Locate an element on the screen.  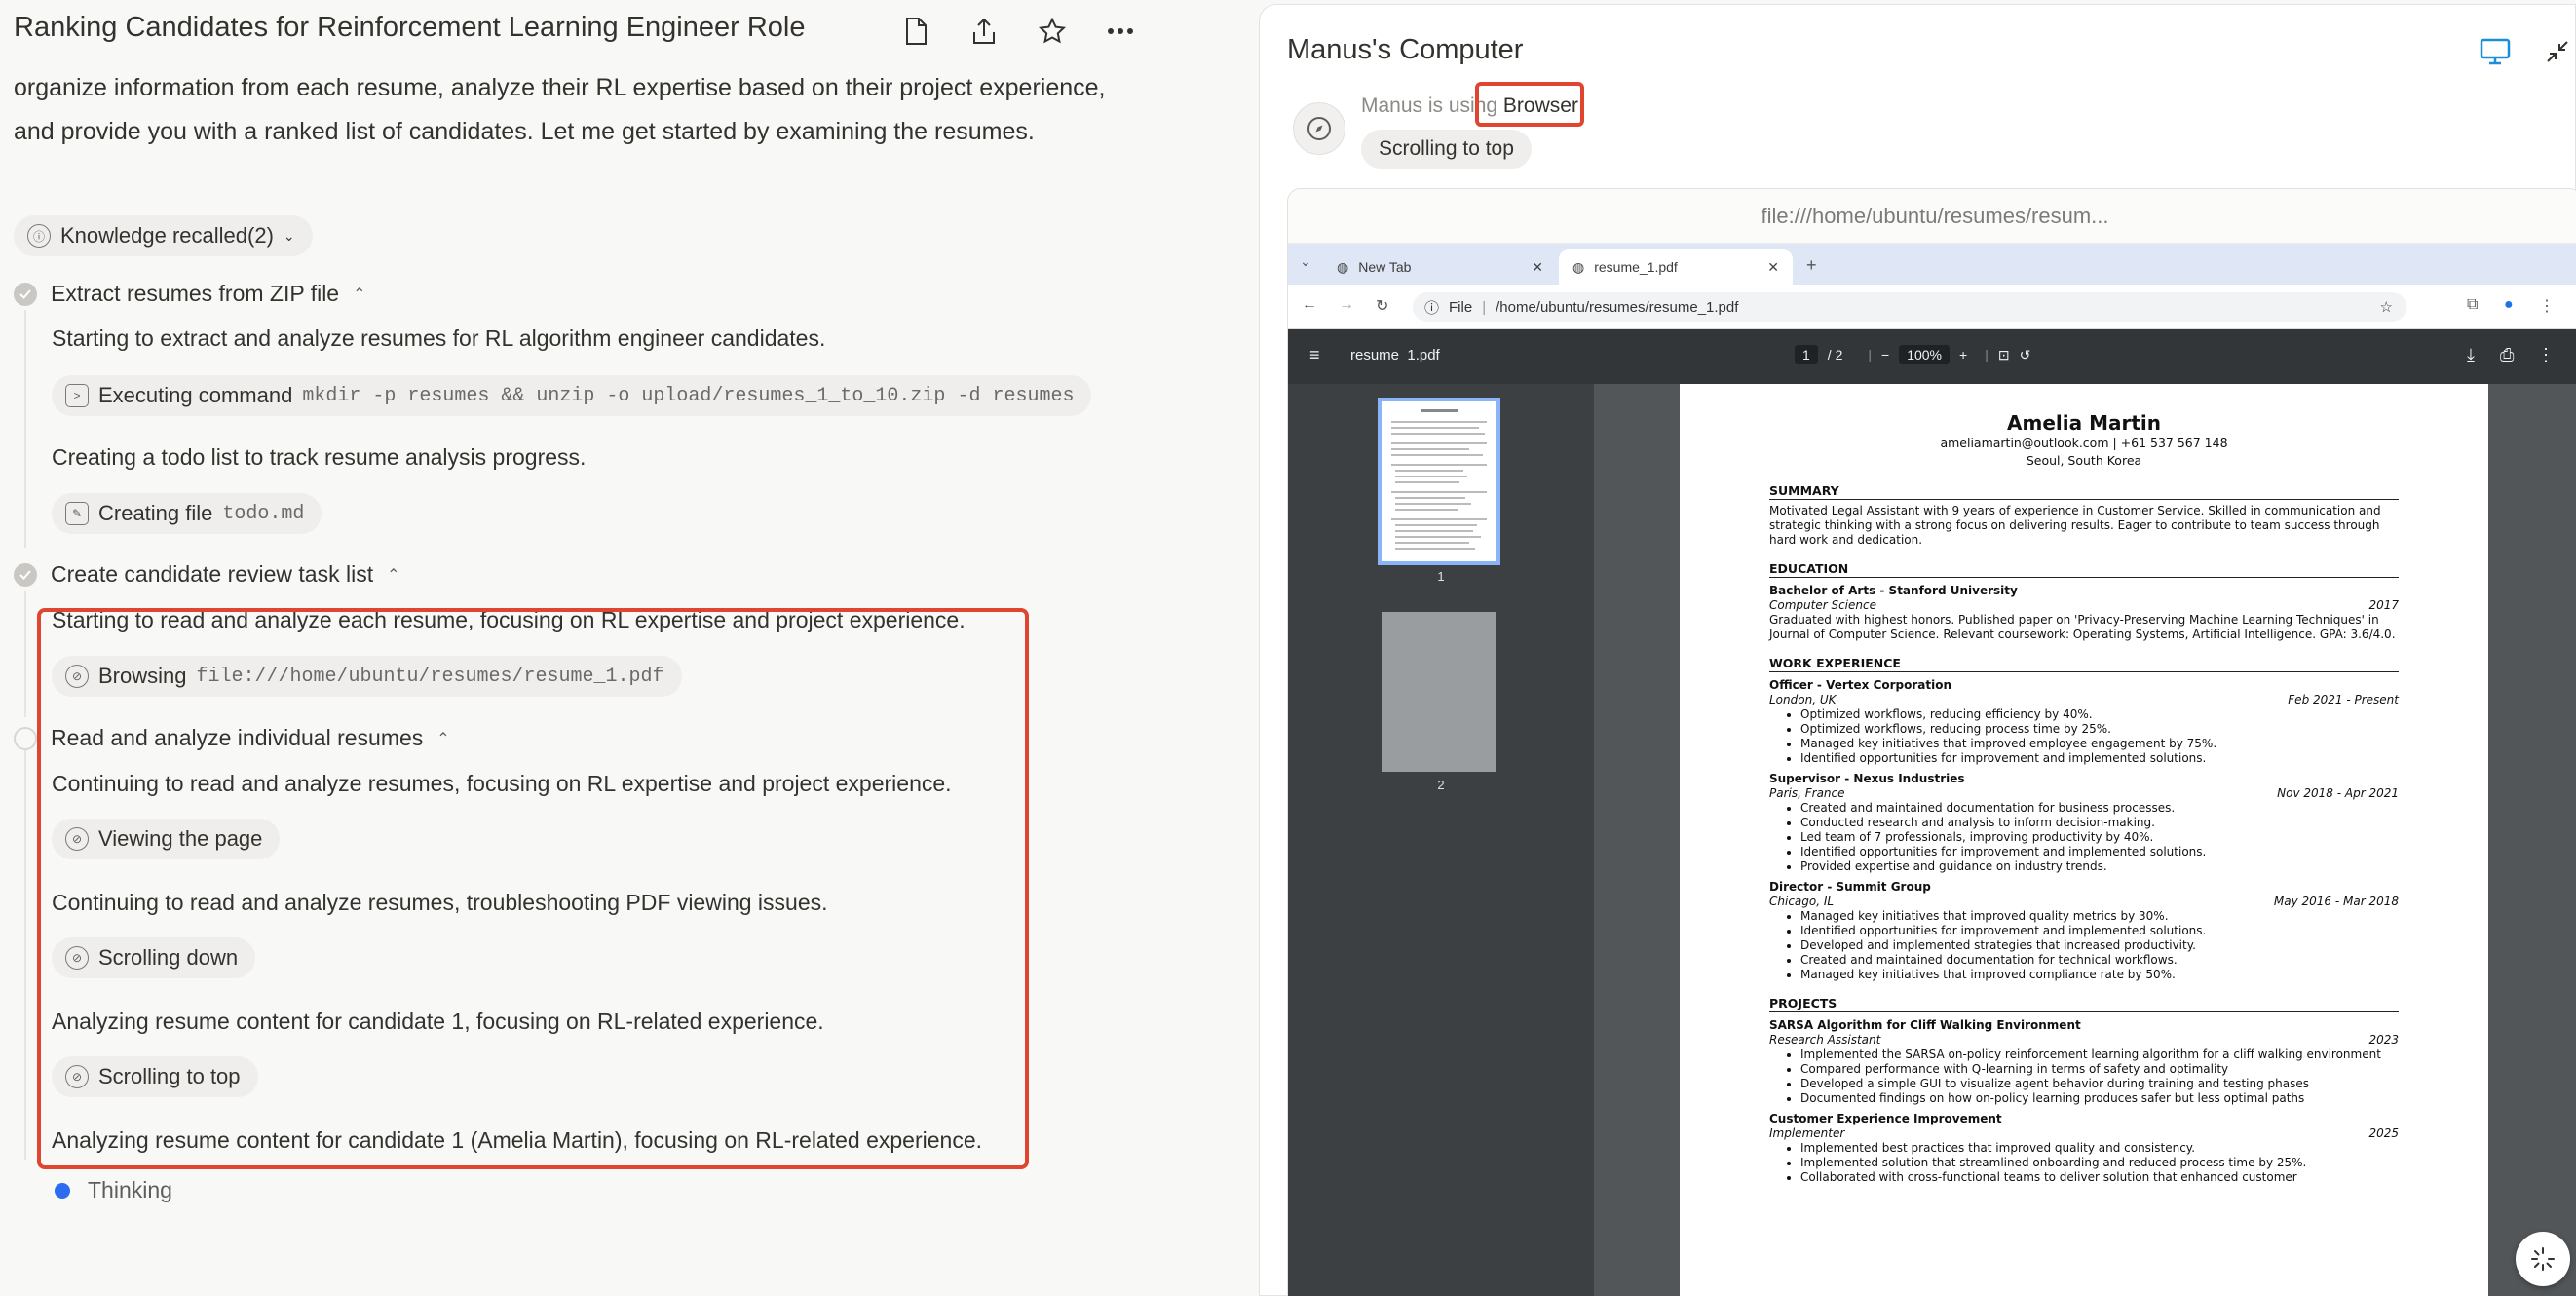
rotate-icon: ↺ is located at coordinates (2025, 355).